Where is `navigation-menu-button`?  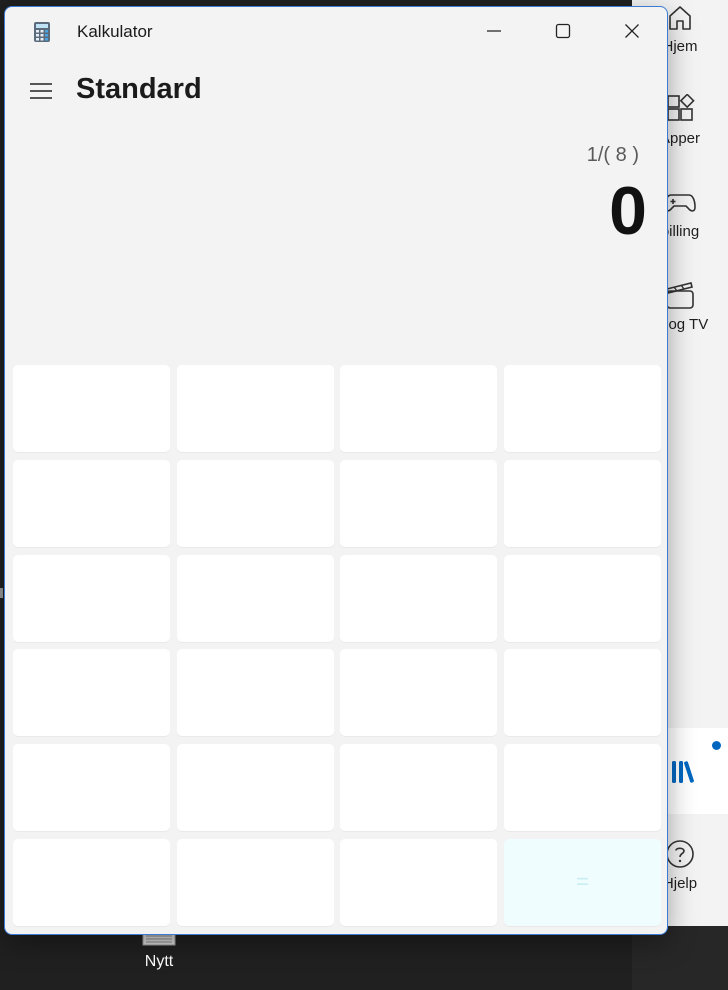 navigation-menu-button is located at coordinates (41, 91).